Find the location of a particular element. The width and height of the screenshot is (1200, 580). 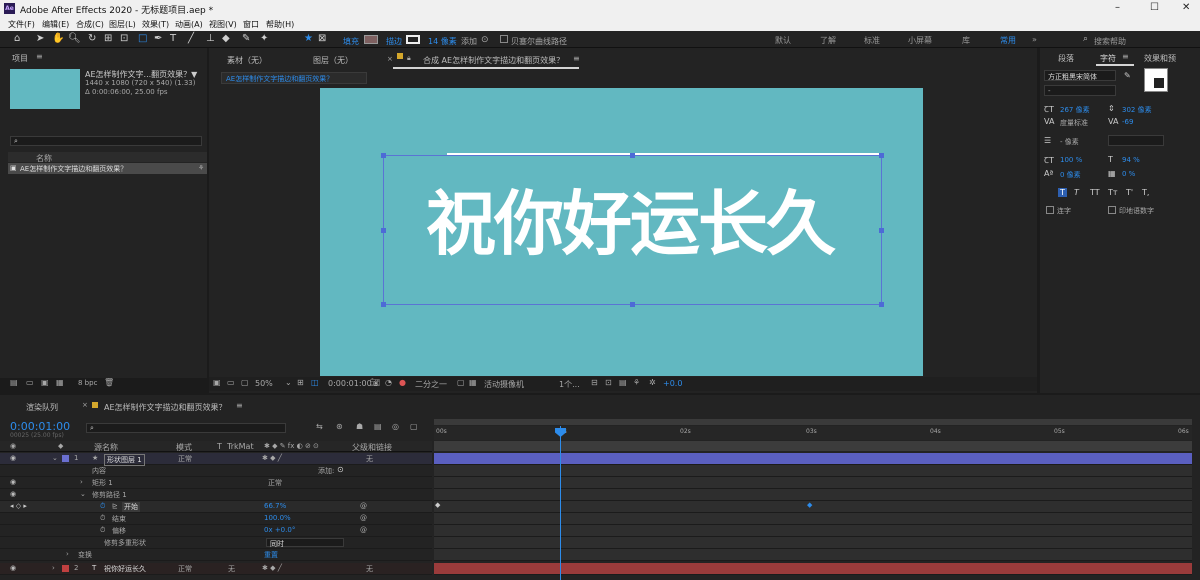

ligature-checkbox is located at coordinates (1050, 210).